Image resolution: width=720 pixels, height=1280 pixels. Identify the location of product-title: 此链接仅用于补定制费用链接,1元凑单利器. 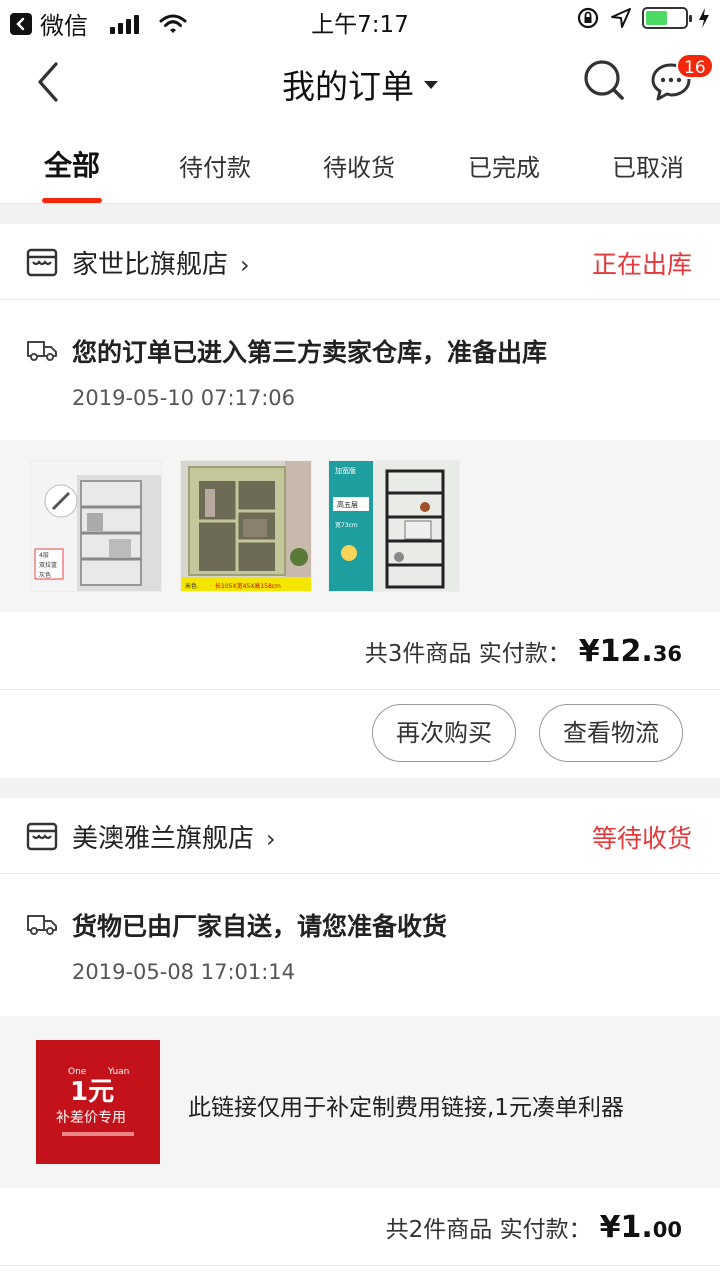
(406, 1105).